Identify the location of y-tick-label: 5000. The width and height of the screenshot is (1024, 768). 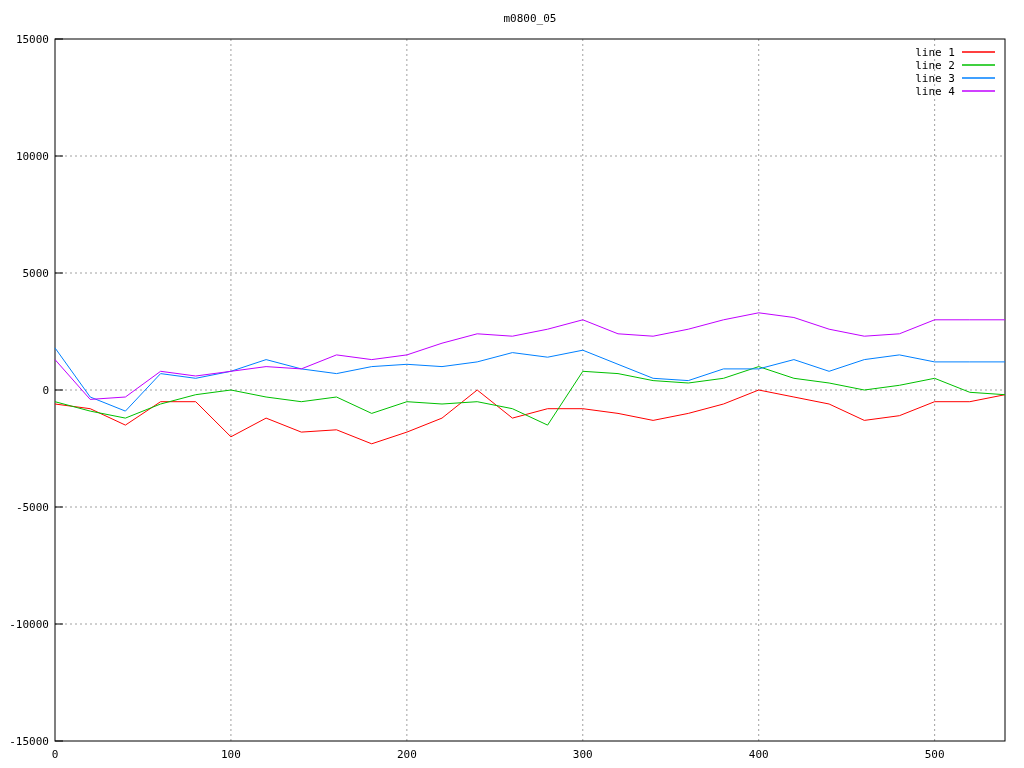
(35, 273).